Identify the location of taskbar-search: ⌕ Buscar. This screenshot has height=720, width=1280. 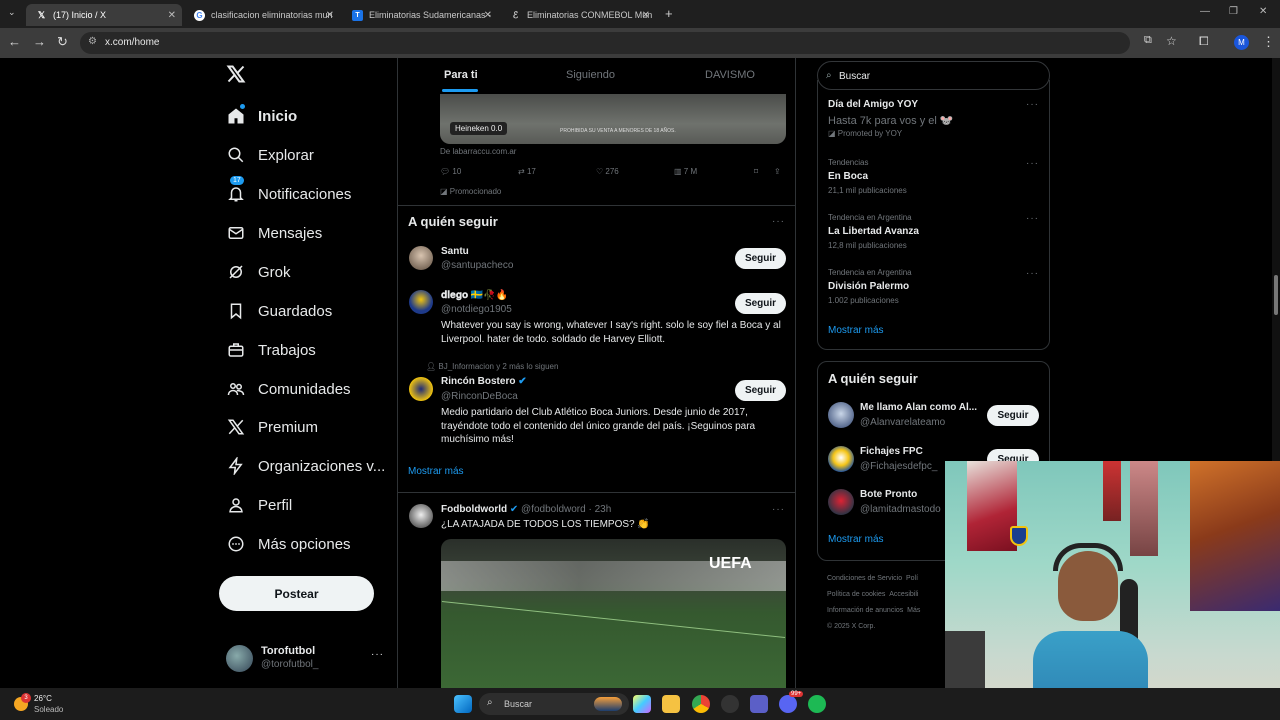
(554, 704).